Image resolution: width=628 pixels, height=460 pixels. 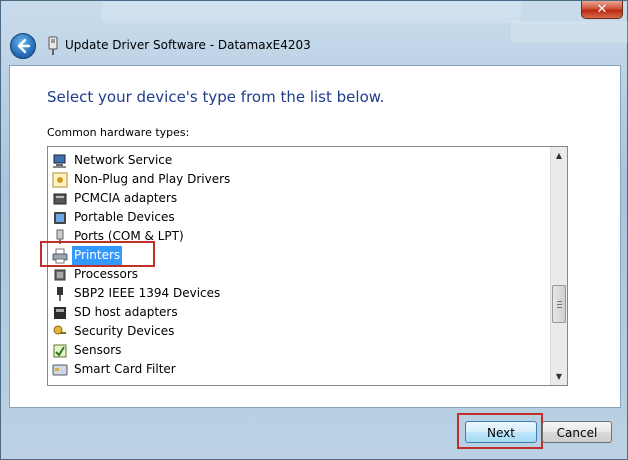 What do you see at coordinates (126, 198) in the screenshot?
I see `list-item-label: PCMCIA adapters` at bounding box center [126, 198].